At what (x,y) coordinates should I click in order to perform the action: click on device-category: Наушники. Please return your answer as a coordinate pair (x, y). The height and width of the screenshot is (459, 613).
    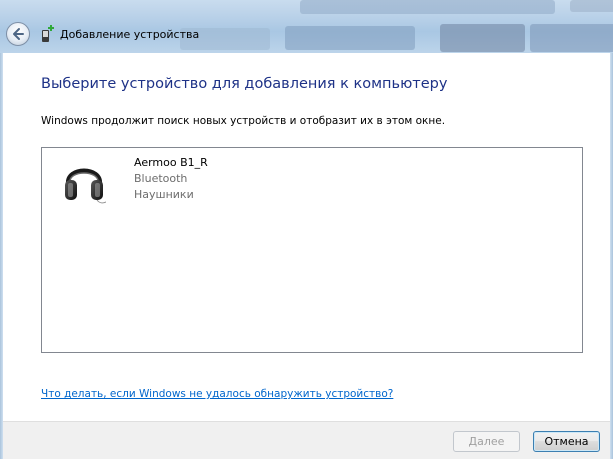
    Looking at the image, I should click on (164, 194).